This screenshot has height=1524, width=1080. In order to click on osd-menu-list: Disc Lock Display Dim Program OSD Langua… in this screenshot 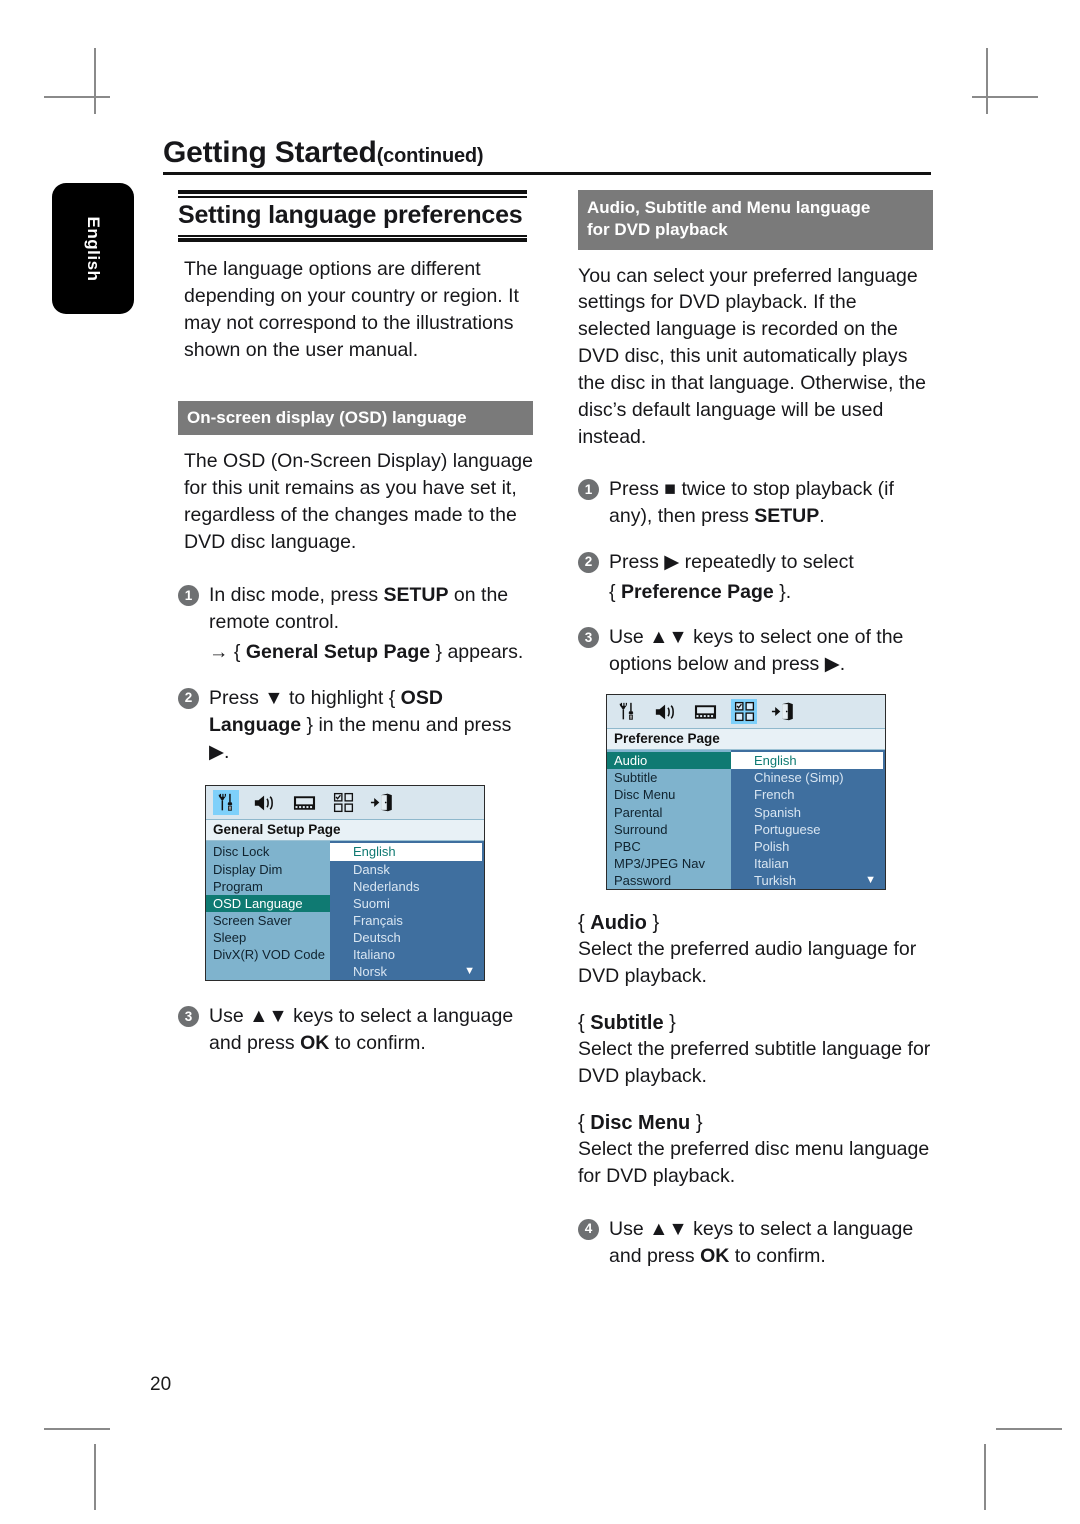, I will do `click(268, 911)`.